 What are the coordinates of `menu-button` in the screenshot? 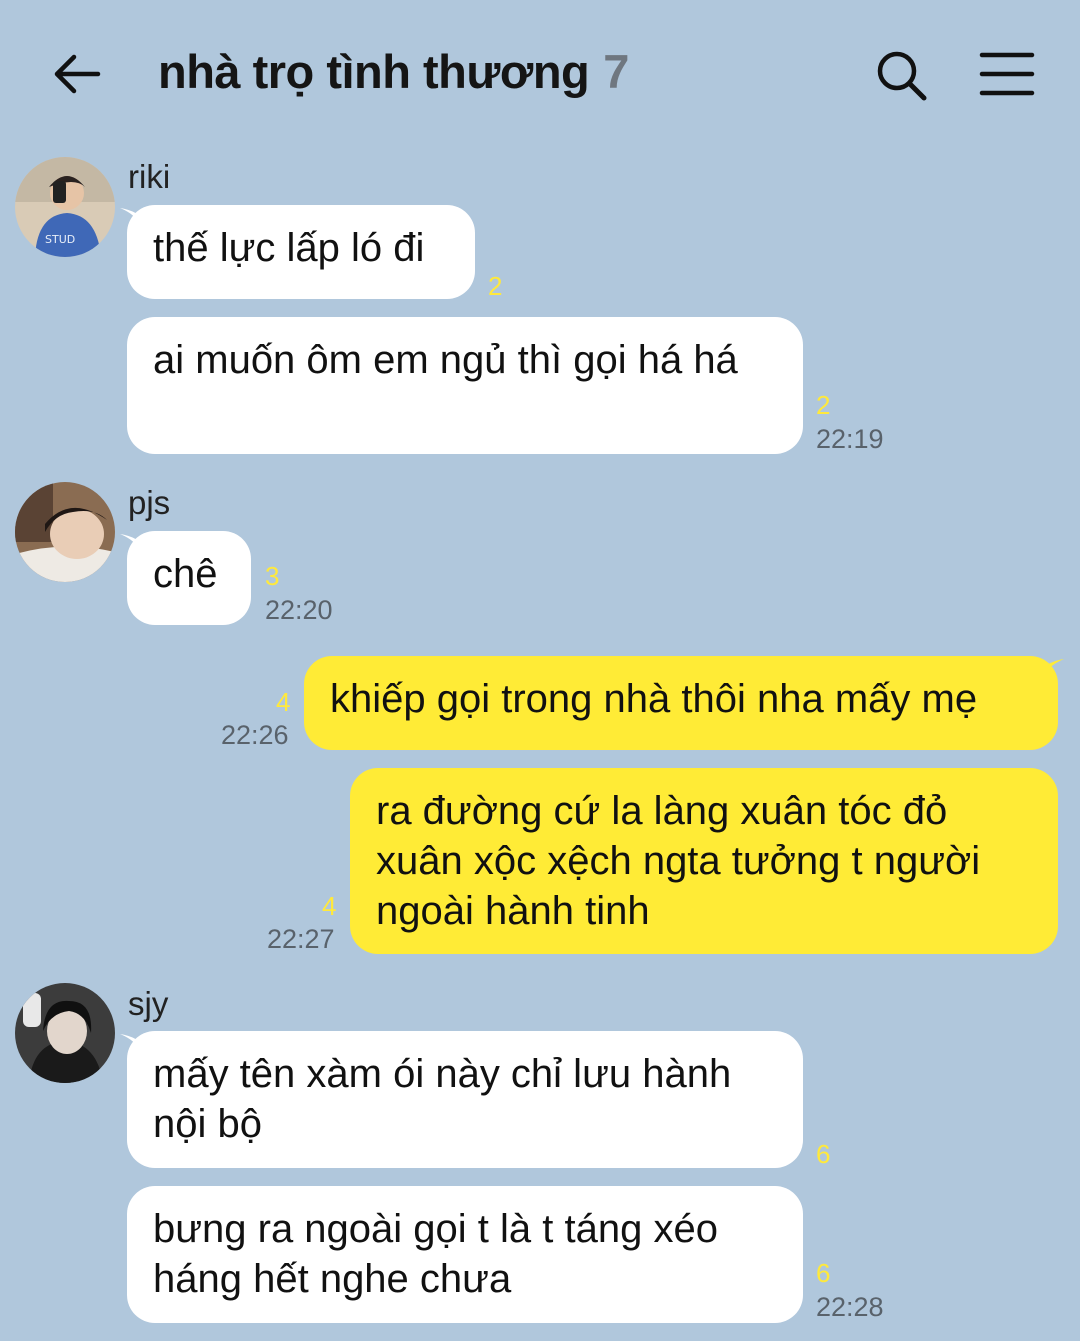 It's located at (1007, 74).